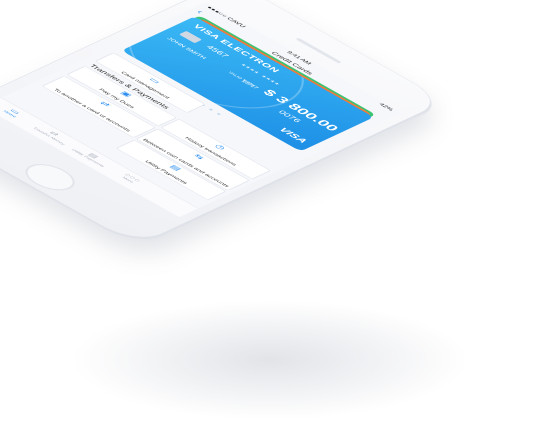 Image resolution: width=546 pixels, height=422 pixels. Describe the element at coordinates (104, 104) in the screenshot. I see `user-transfer-icon: ⇄` at that location.